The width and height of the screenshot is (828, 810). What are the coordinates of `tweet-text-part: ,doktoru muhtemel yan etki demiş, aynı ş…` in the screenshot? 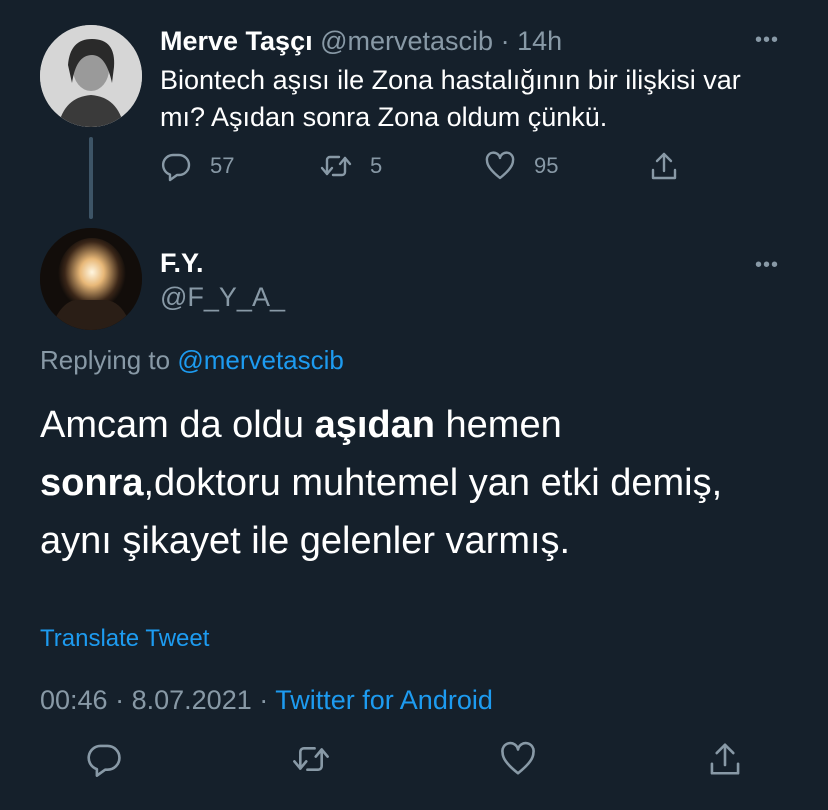 It's located at (381, 512).